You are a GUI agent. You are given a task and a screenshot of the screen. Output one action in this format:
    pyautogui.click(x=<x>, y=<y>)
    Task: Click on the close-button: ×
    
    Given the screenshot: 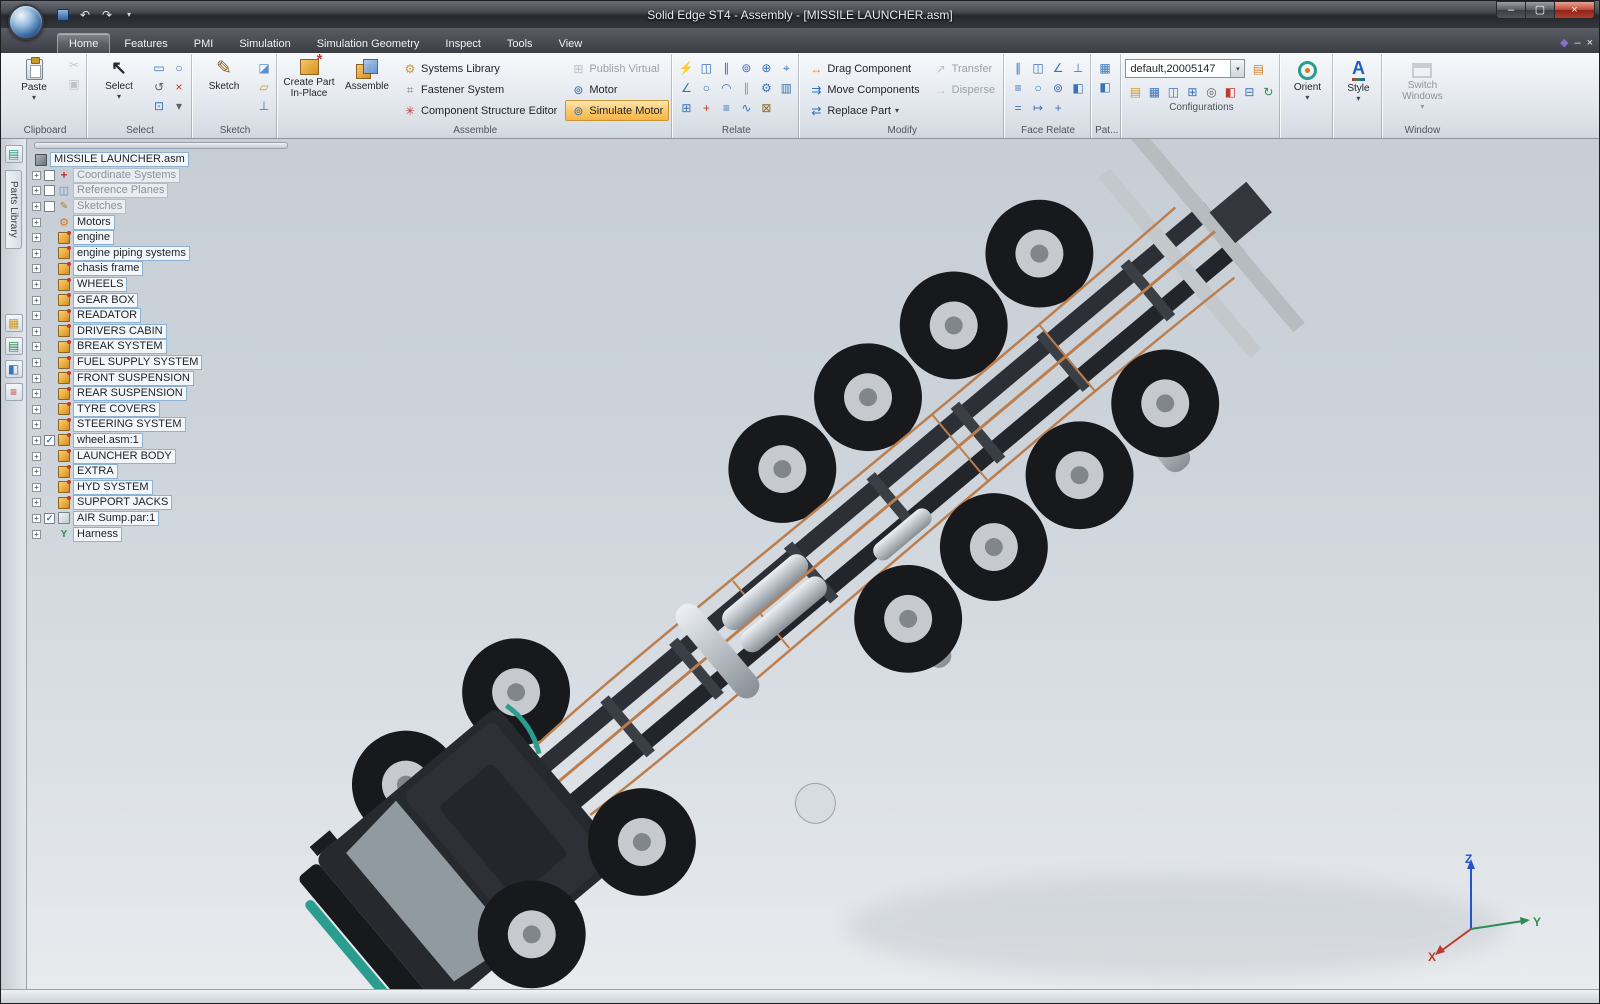 What is the action you would take?
    pyautogui.click(x=1574, y=10)
    